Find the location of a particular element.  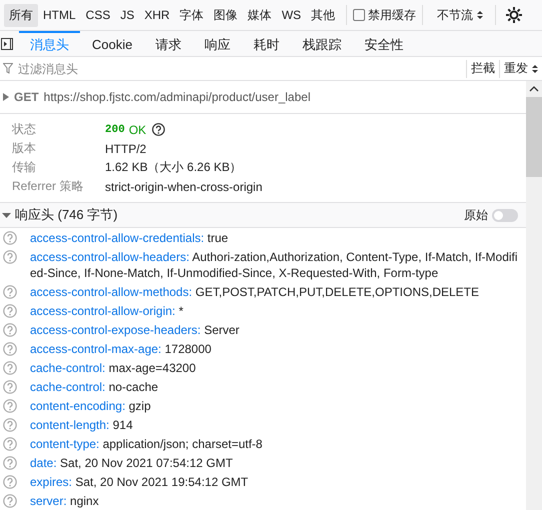

header-entry: cache-control: max-age=43200 is located at coordinates (113, 368).